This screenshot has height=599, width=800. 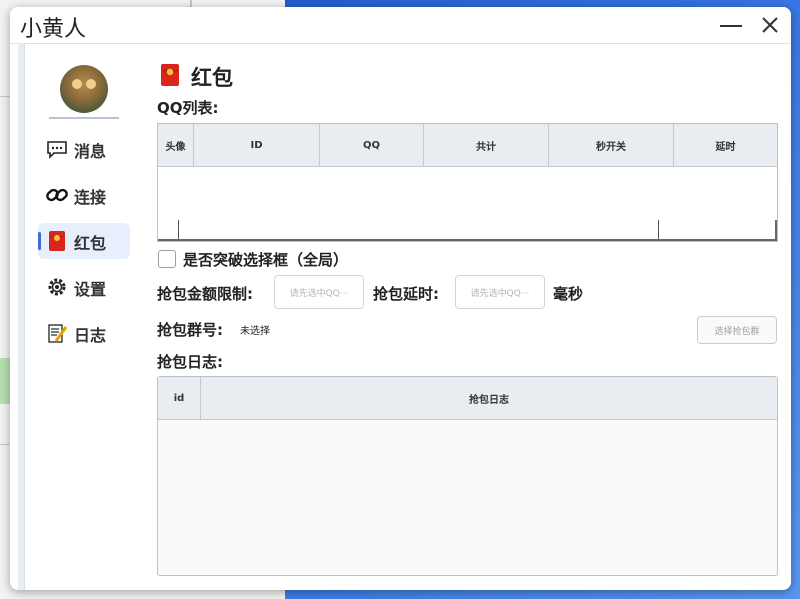 What do you see at coordinates (24, 316) in the screenshot?
I see `sidebar-divider` at bounding box center [24, 316].